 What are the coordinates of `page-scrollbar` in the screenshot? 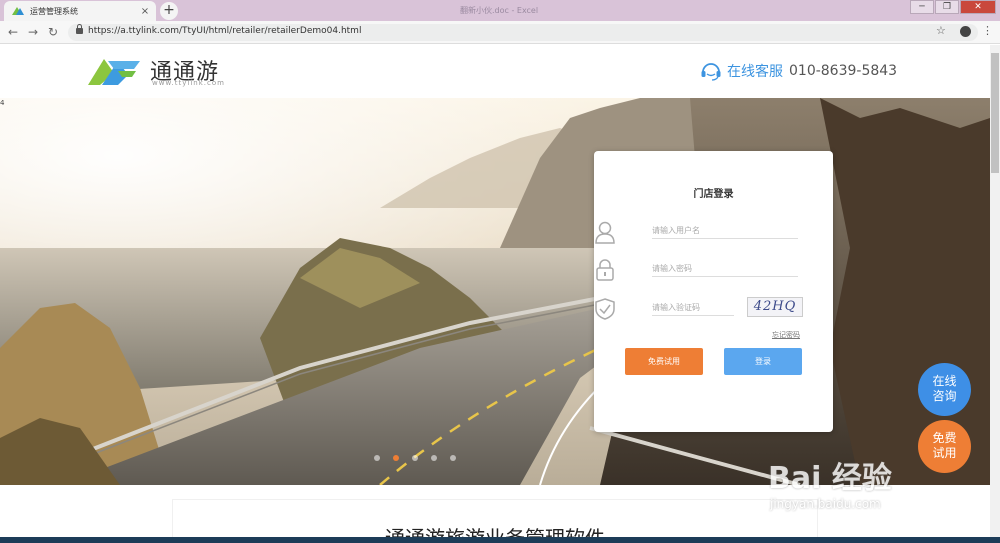 It's located at (995, 294).